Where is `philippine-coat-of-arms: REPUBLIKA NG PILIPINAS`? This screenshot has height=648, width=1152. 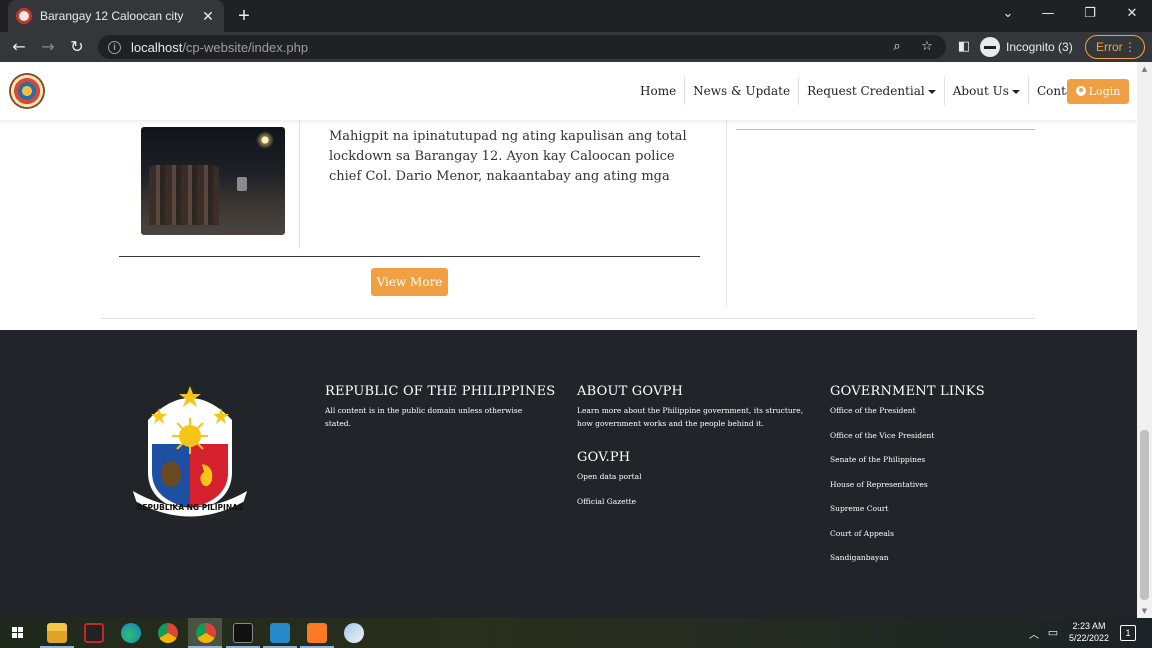 philippine-coat-of-arms: REPUBLIKA NG PILIPINAS is located at coordinates (190, 452).